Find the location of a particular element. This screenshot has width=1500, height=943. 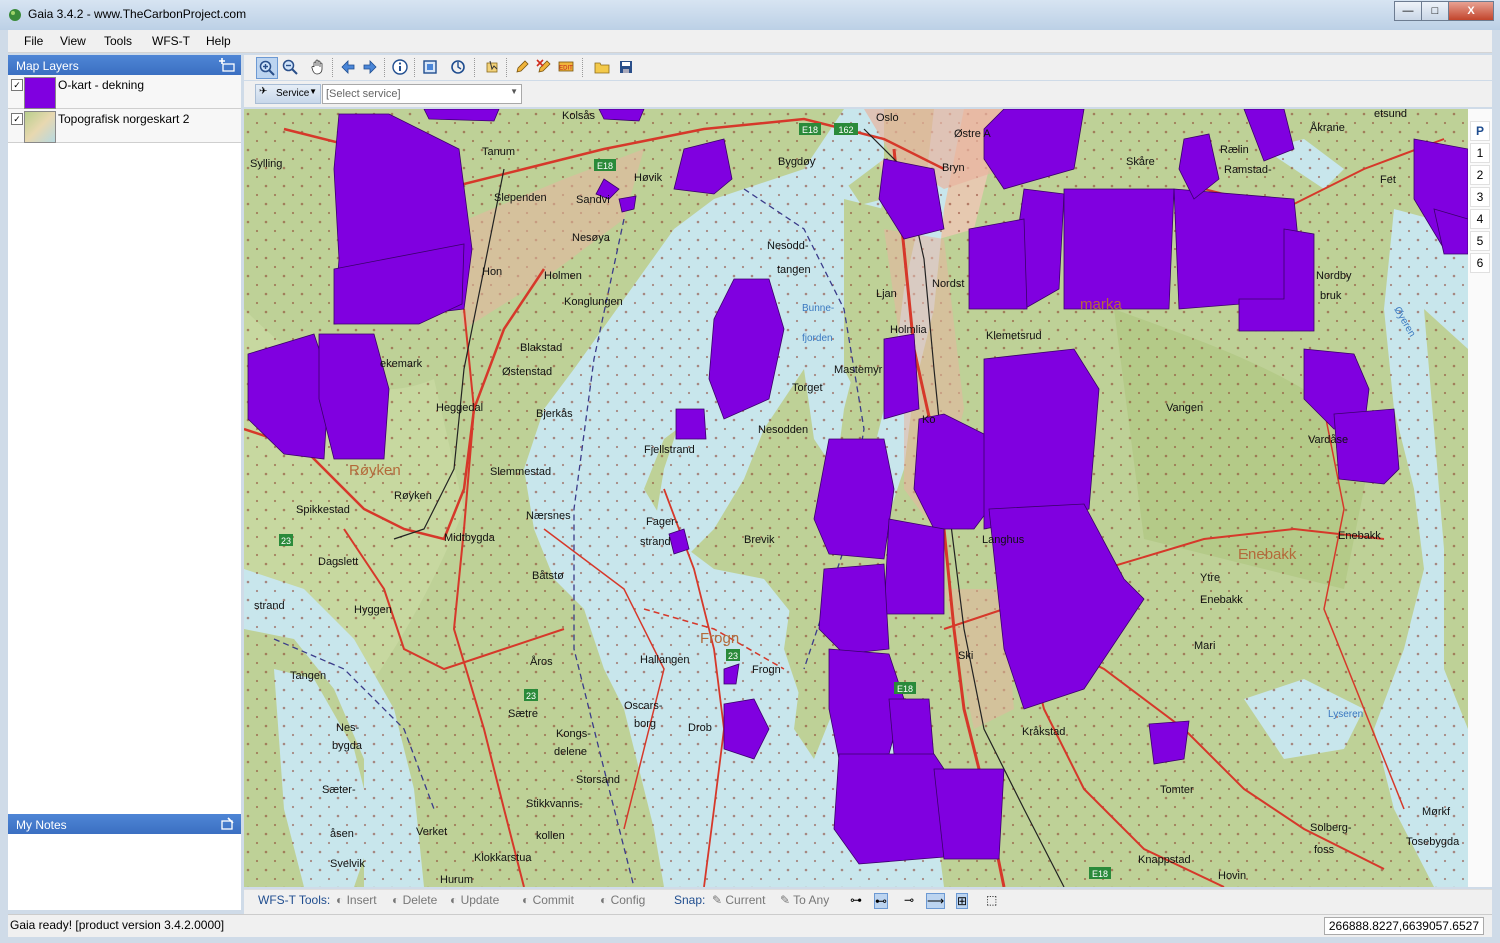

layer-row-topo: ✓ Topografisk norgeskart 2 is located at coordinates (124, 126).